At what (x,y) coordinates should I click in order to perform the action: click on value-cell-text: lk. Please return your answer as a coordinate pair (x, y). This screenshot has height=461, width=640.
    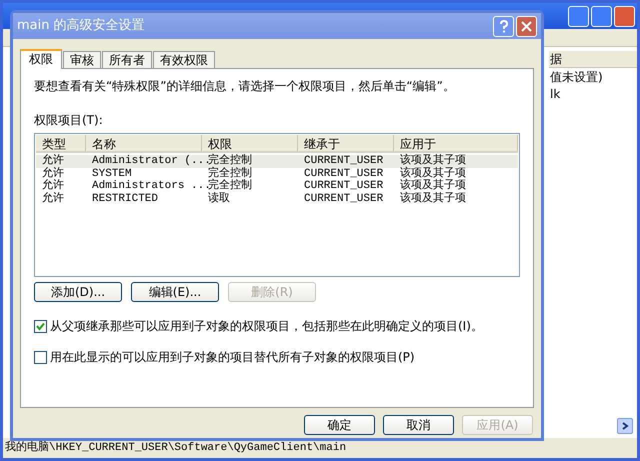
    Looking at the image, I should click on (555, 94).